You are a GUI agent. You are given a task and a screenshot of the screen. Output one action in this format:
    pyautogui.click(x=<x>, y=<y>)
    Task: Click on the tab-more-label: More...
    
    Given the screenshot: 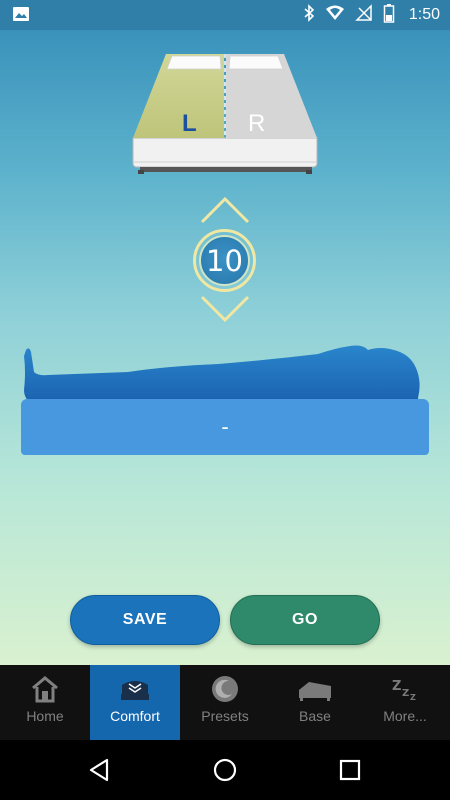 What is the action you would take?
    pyautogui.click(x=405, y=716)
    